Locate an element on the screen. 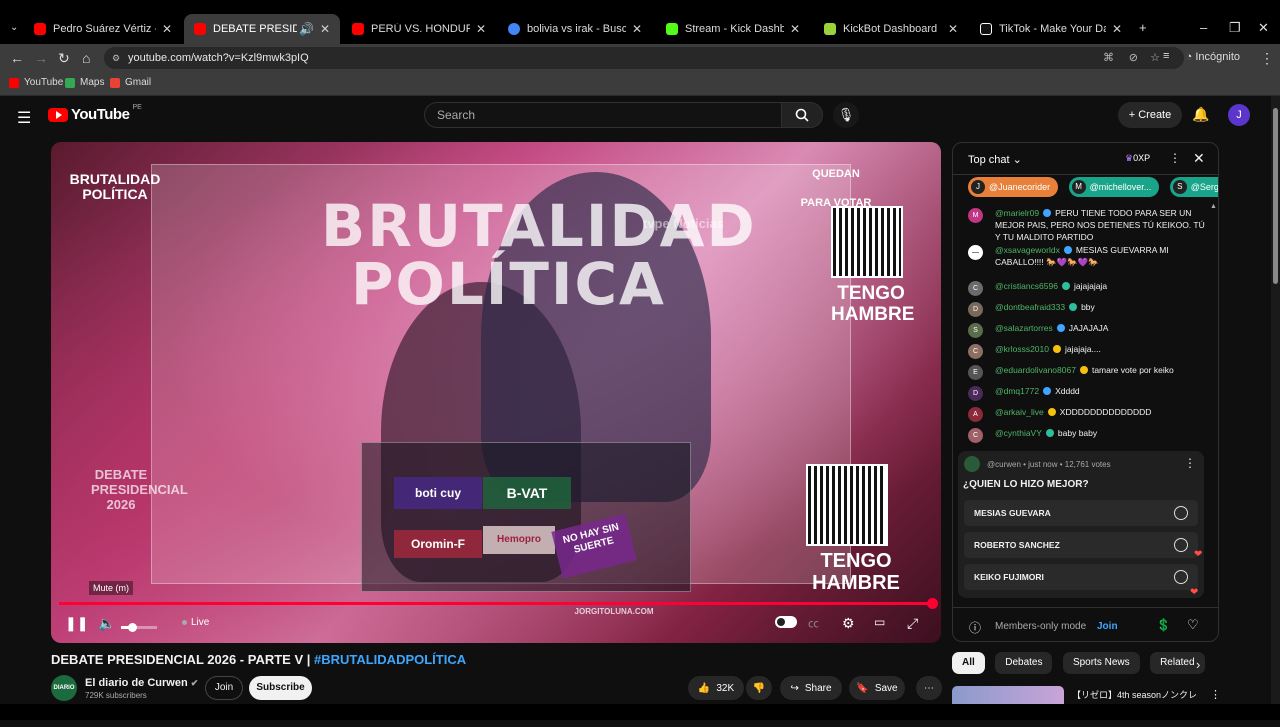  xp-badge: ♛0XP is located at coordinates (1137, 158).